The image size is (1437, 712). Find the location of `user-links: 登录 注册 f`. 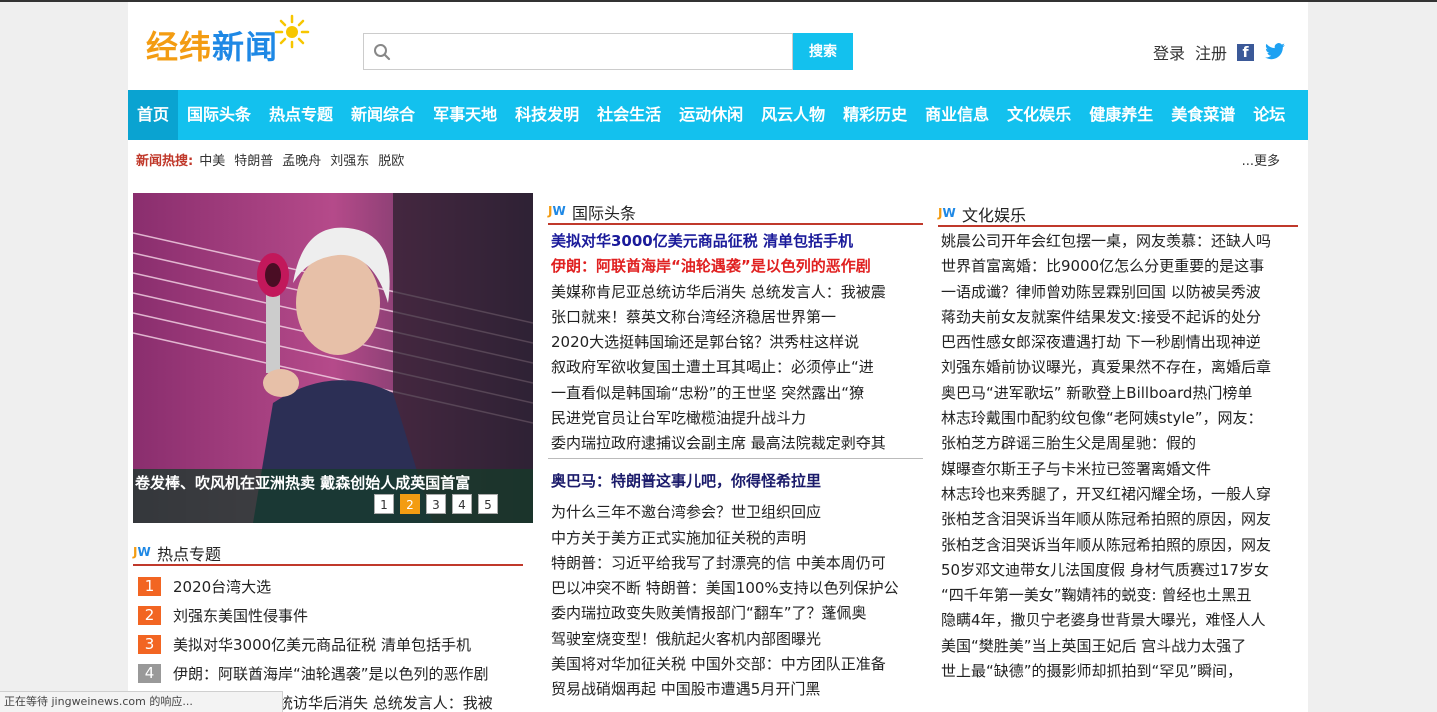

user-links: 登录 注册 f is located at coordinates (1219, 52).